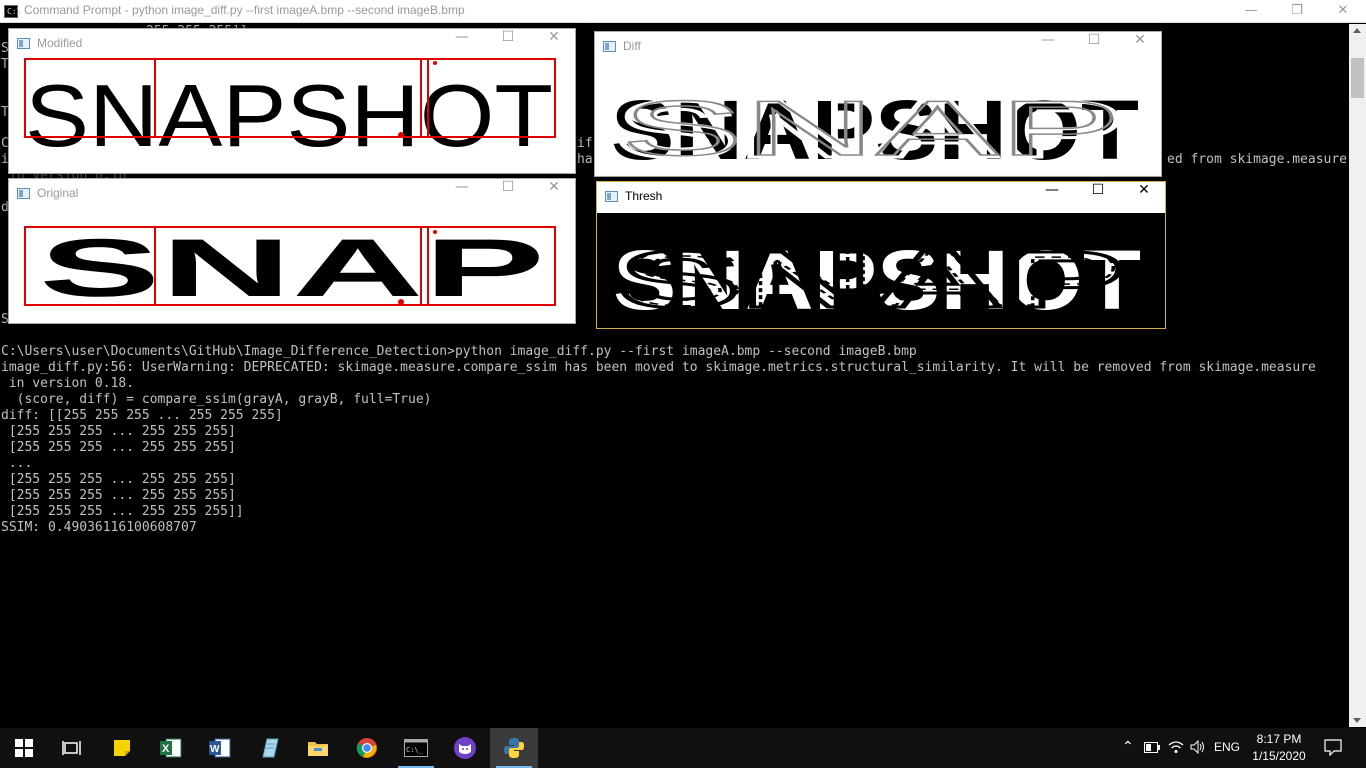 The width and height of the screenshot is (1366, 768). I want to click on battery-icon, so click(1152, 747).